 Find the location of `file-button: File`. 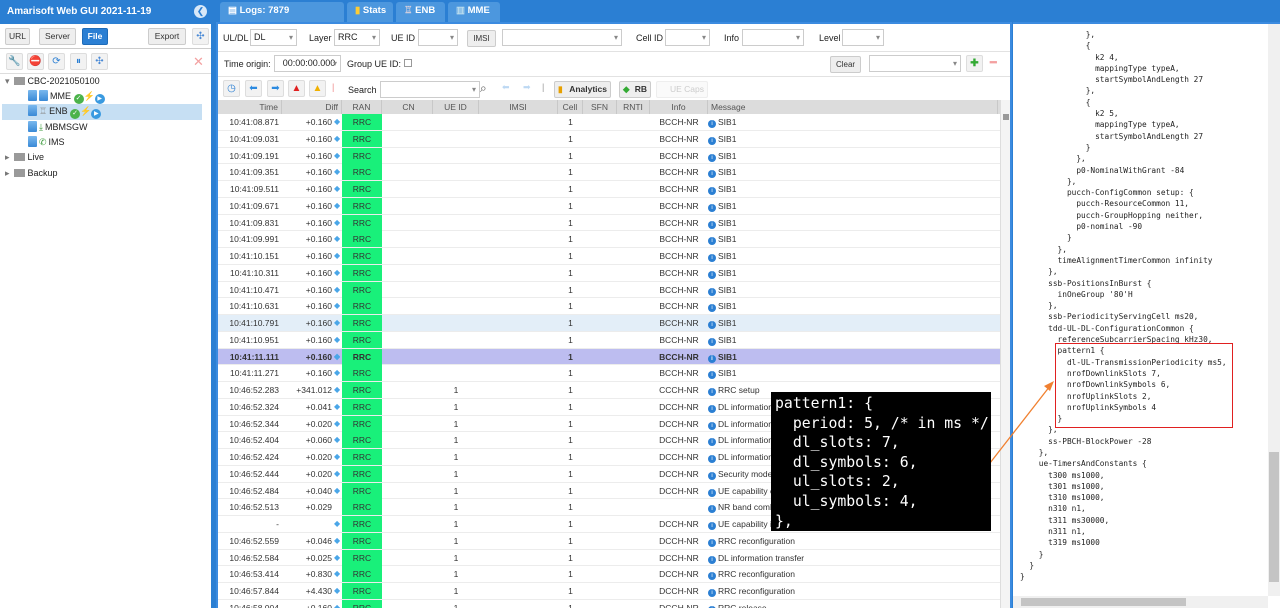

file-button: File is located at coordinates (95, 36).